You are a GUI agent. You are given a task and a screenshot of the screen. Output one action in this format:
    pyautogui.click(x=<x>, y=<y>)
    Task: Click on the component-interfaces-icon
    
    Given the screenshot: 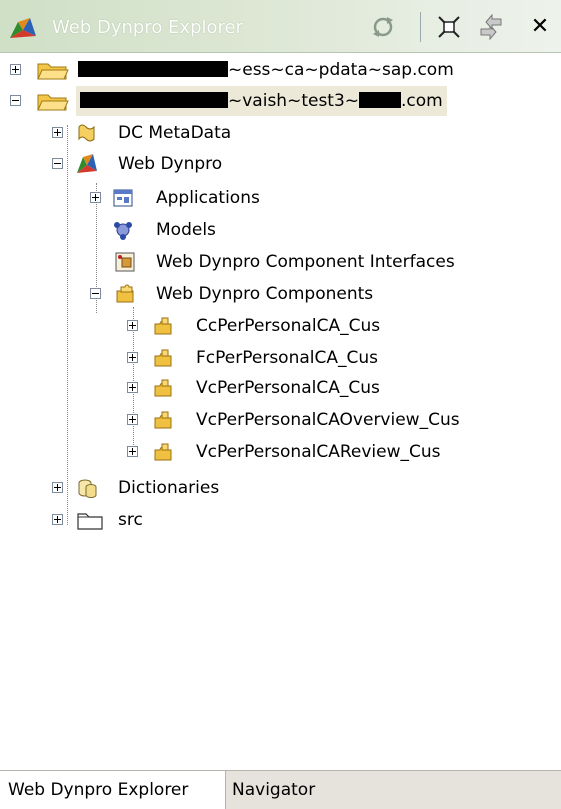 What is the action you would take?
    pyautogui.click(x=125, y=262)
    